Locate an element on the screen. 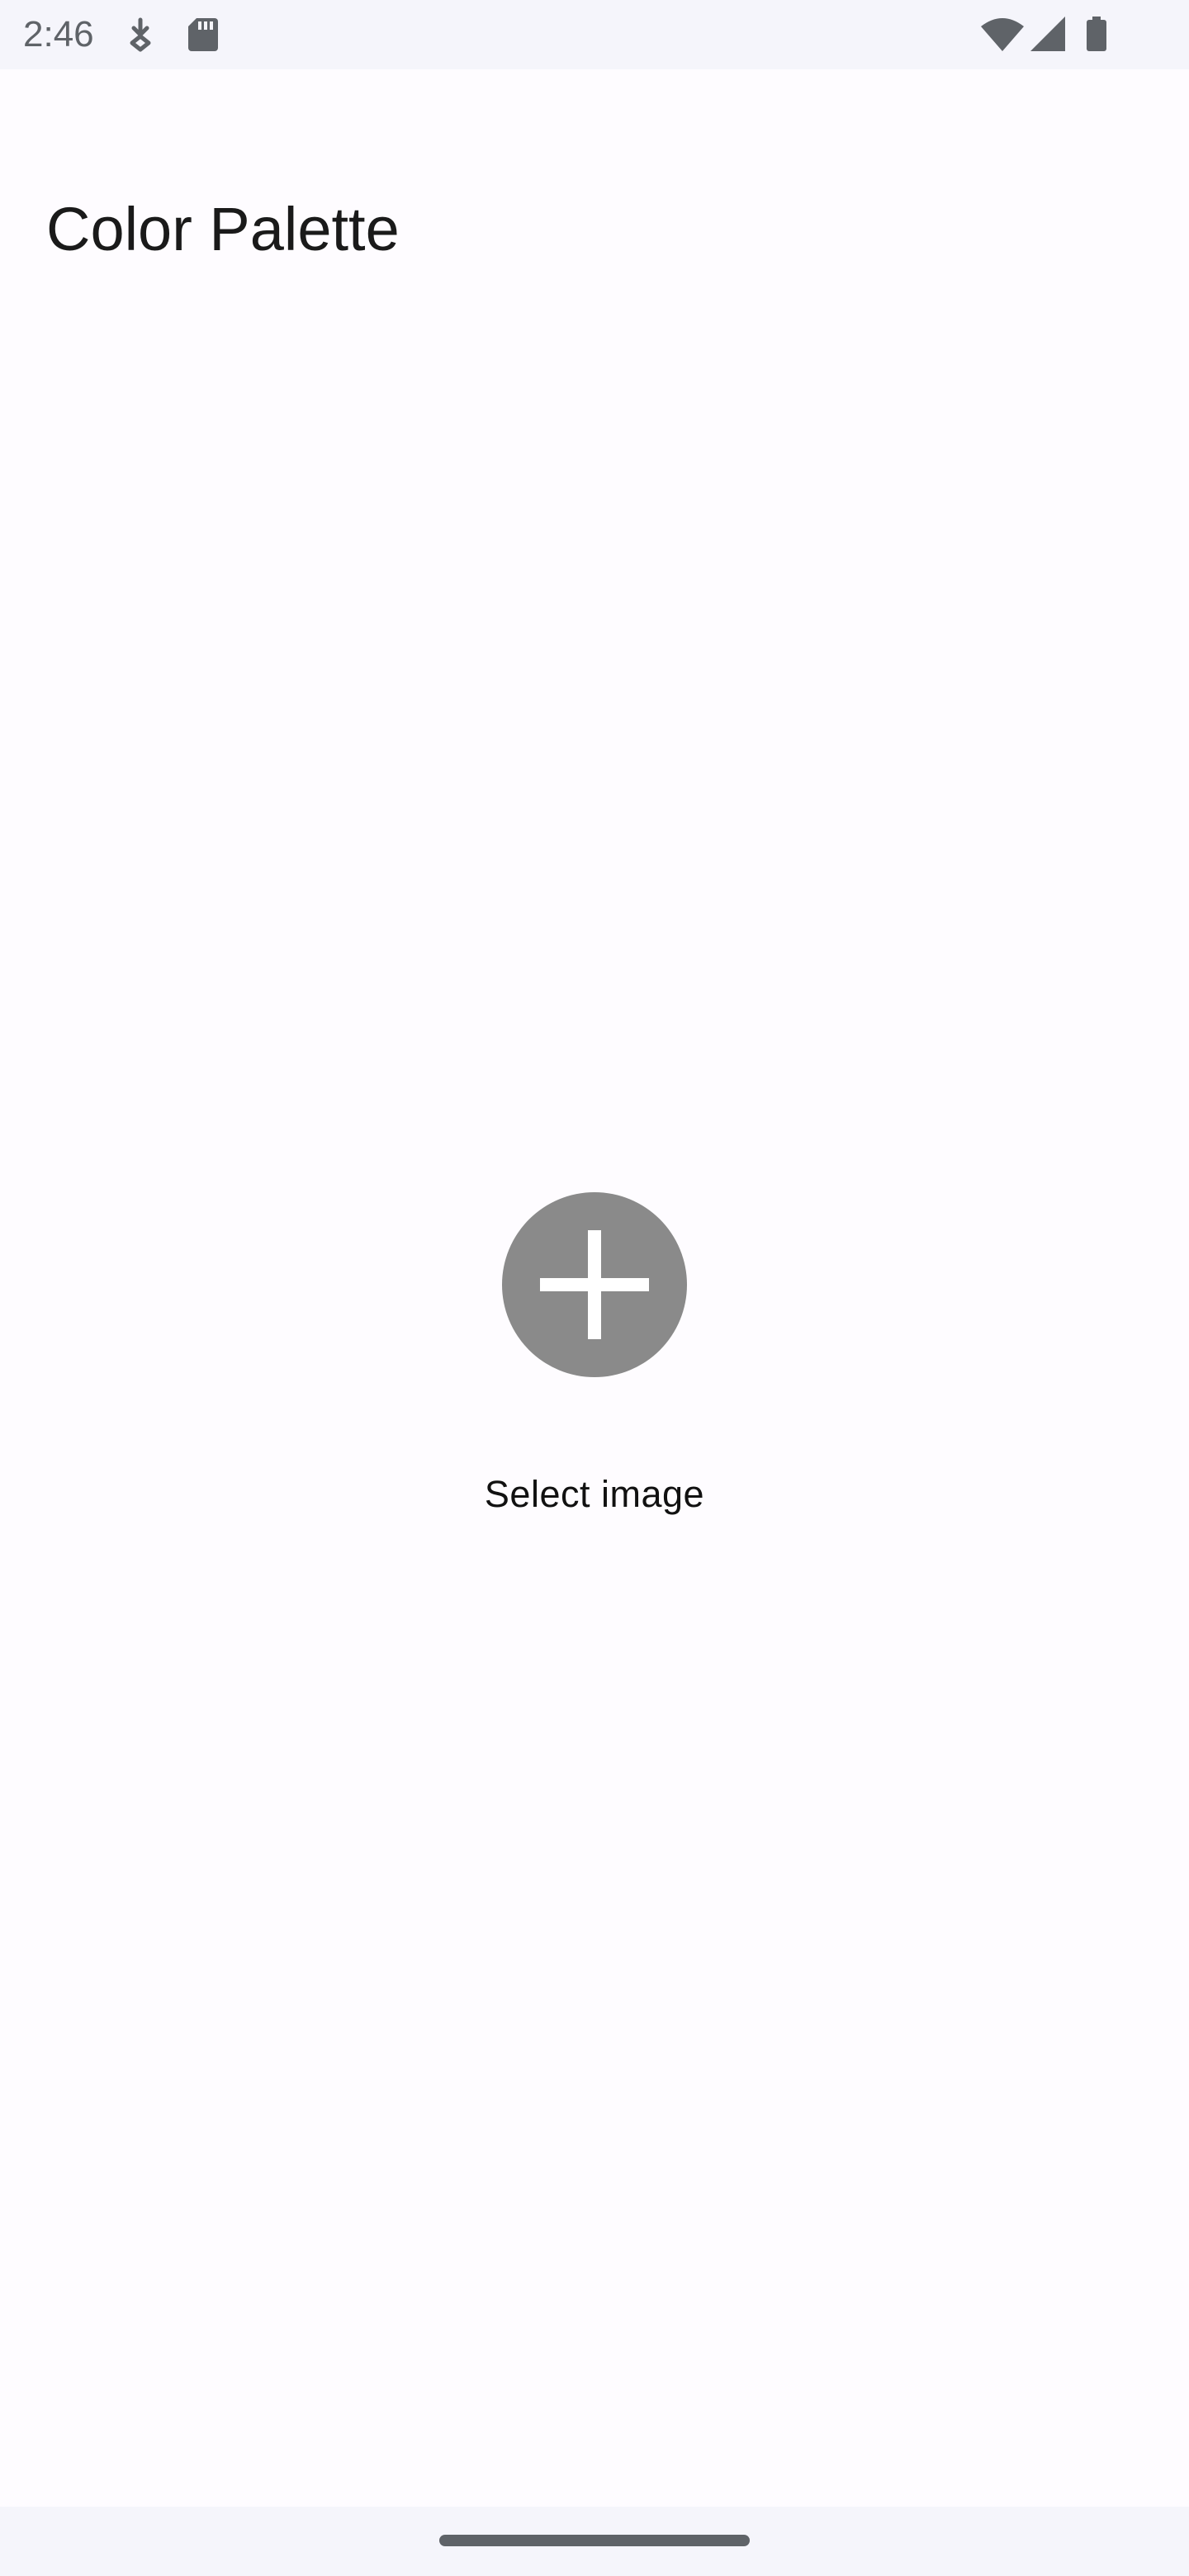 The width and height of the screenshot is (1189, 2576). status-bar: 2:46 is located at coordinates (594, 34).